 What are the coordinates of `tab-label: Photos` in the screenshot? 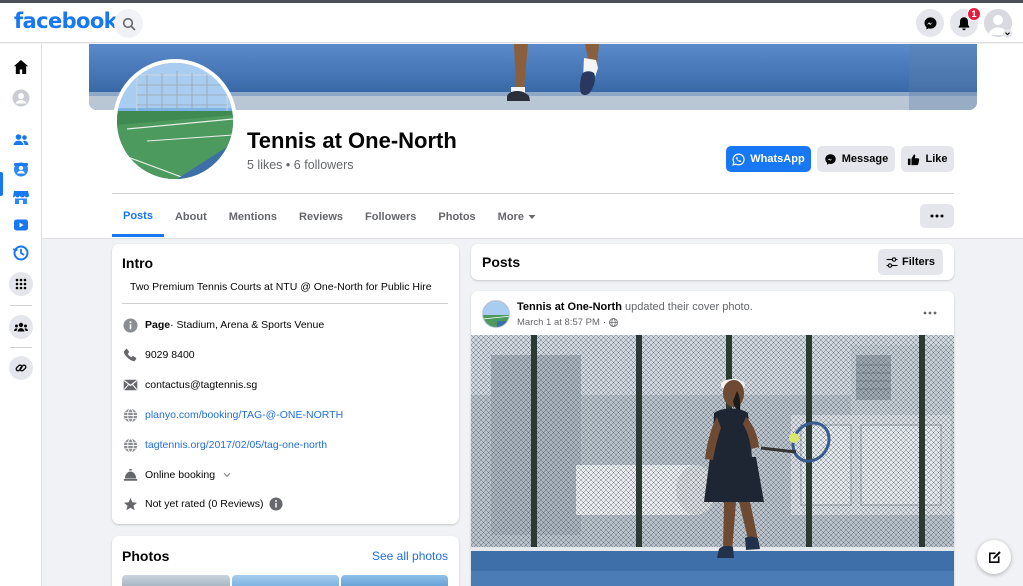 It's located at (457, 217).